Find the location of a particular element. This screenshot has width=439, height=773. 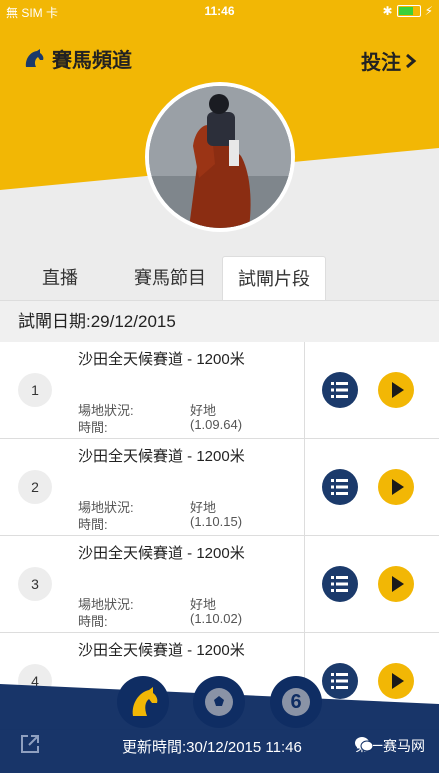

soccer-icon is located at coordinates (219, 702).